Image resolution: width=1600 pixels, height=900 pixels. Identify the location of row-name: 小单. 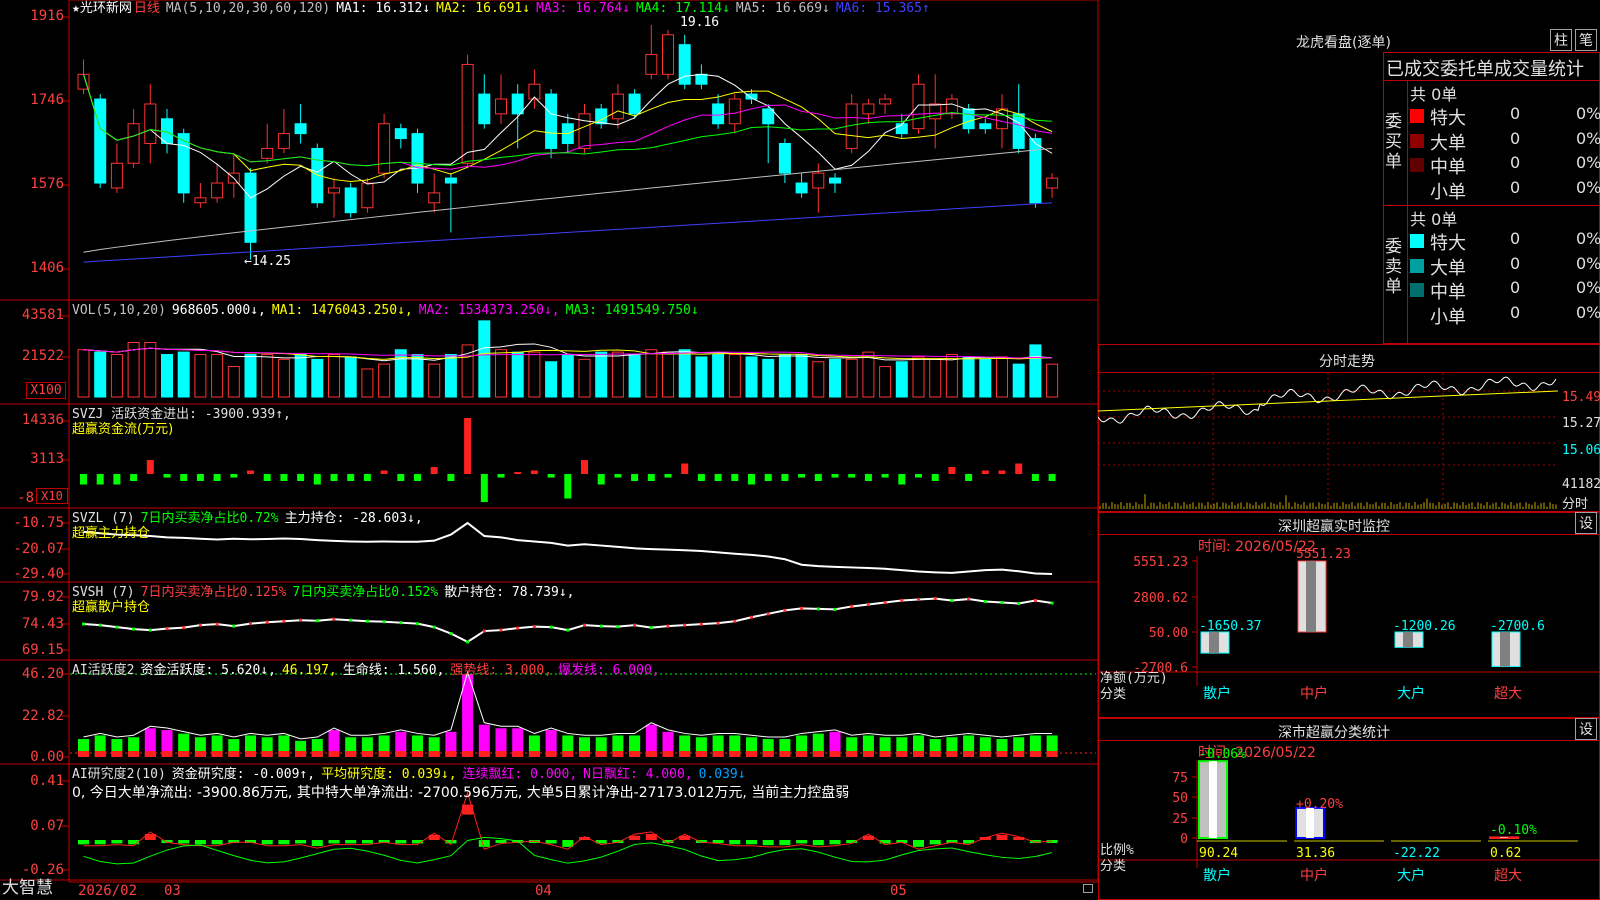
(1448, 192).